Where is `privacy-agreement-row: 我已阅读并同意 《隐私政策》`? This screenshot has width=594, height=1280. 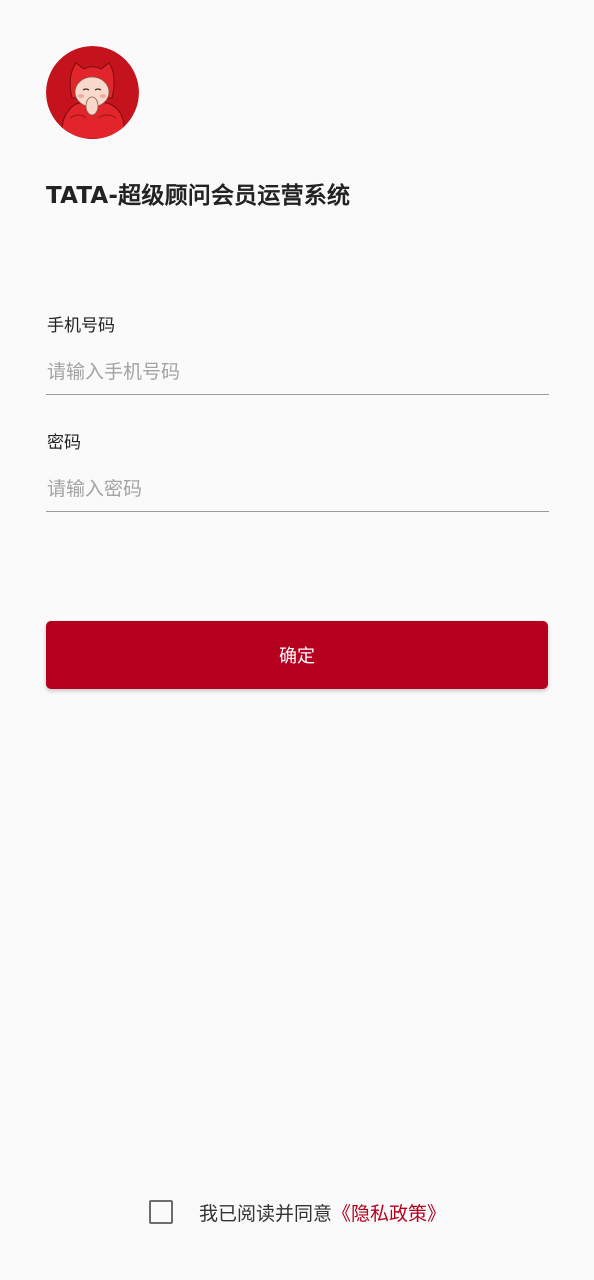 privacy-agreement-row: 我已阅读并同意 《隐私政策》 is located at coordinates (297, 1212).